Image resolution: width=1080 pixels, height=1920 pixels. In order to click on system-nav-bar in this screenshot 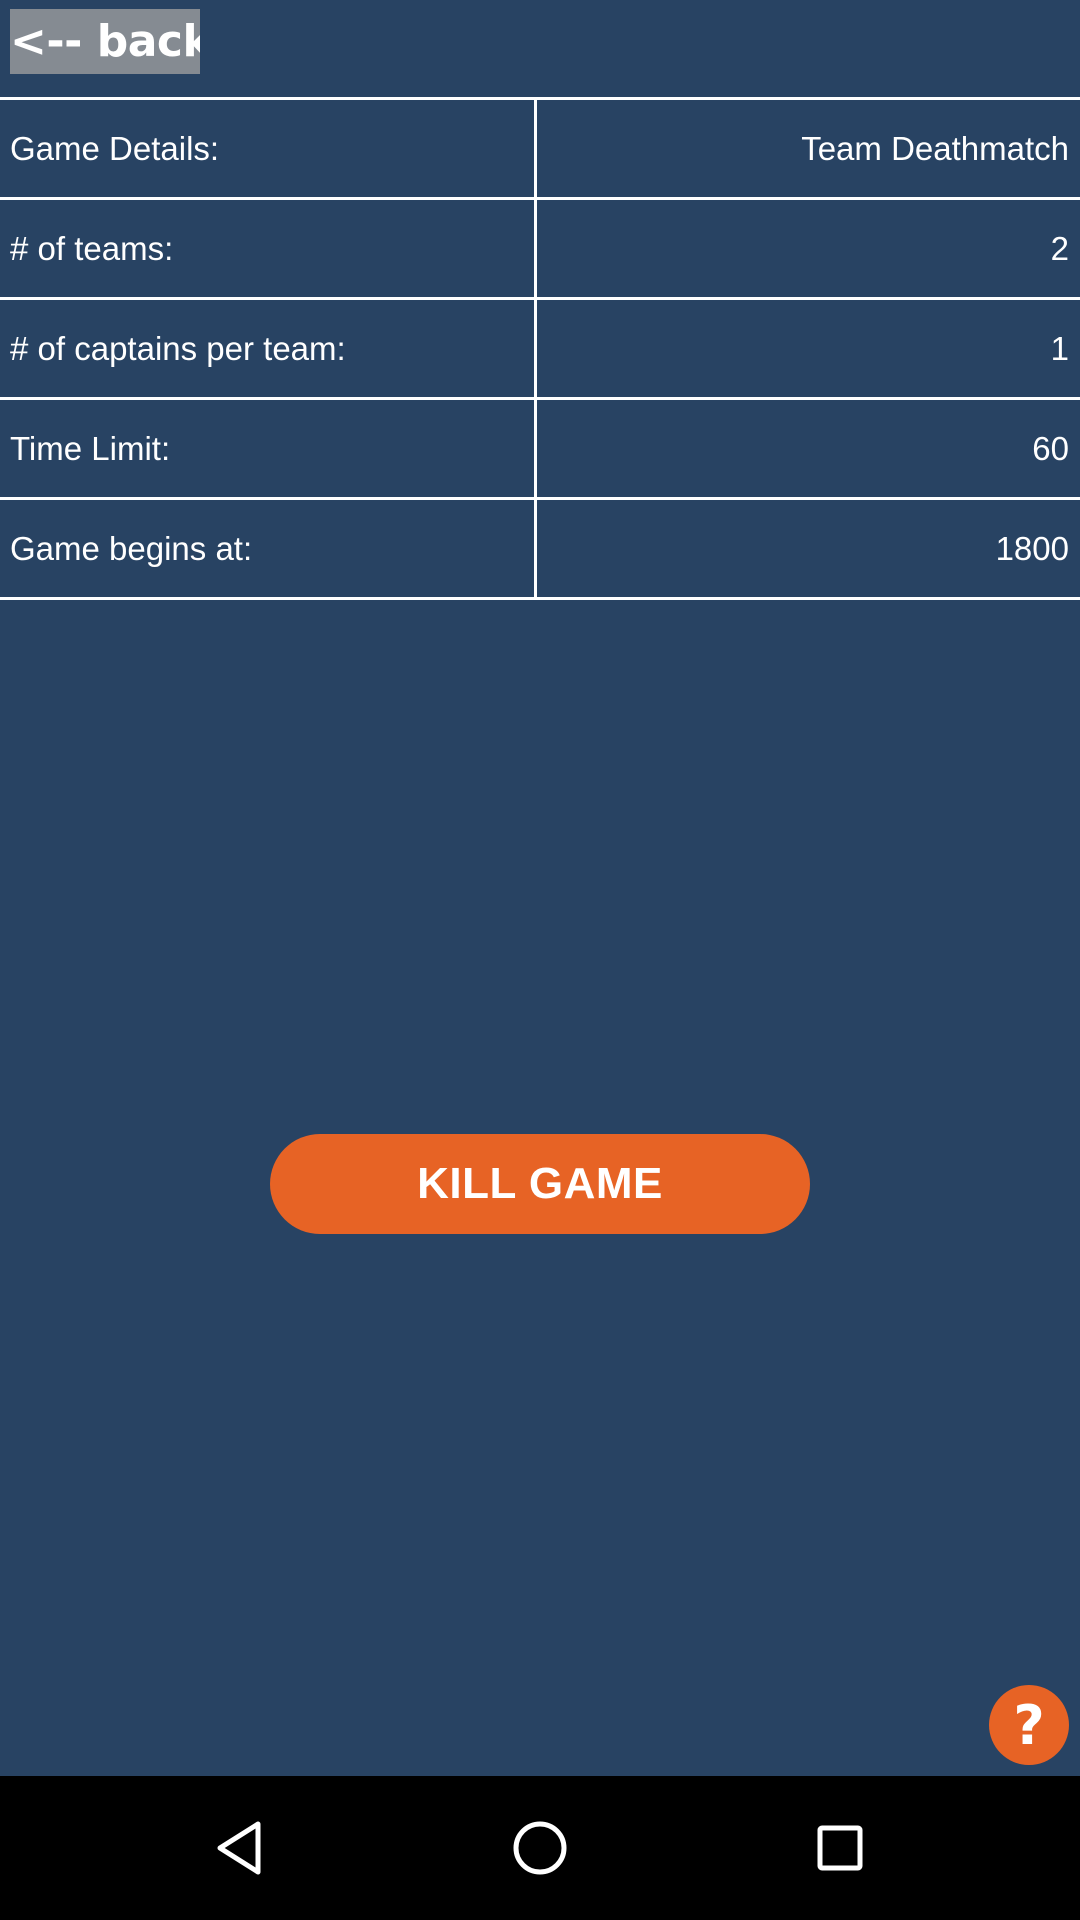, I will do `click(540, 1848)`.